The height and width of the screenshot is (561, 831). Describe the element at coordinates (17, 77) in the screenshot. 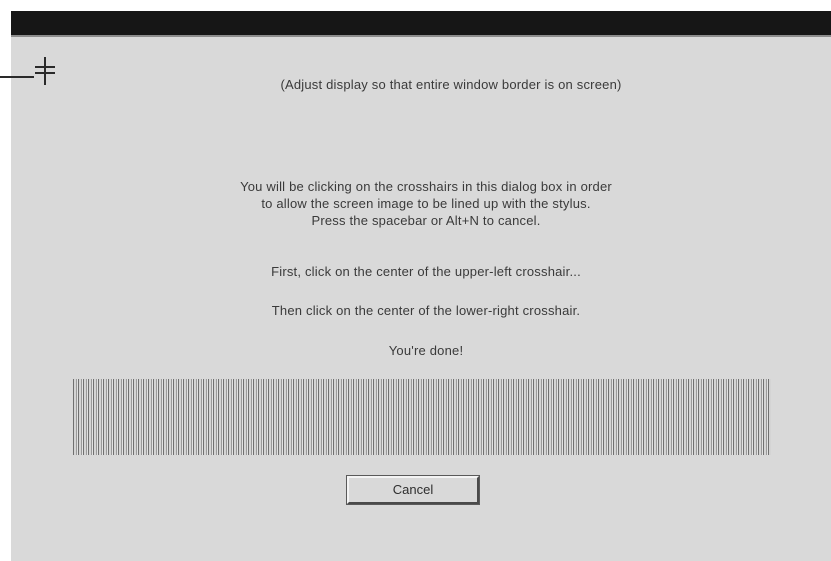

I see `crosshair-pointer-line` at that location.